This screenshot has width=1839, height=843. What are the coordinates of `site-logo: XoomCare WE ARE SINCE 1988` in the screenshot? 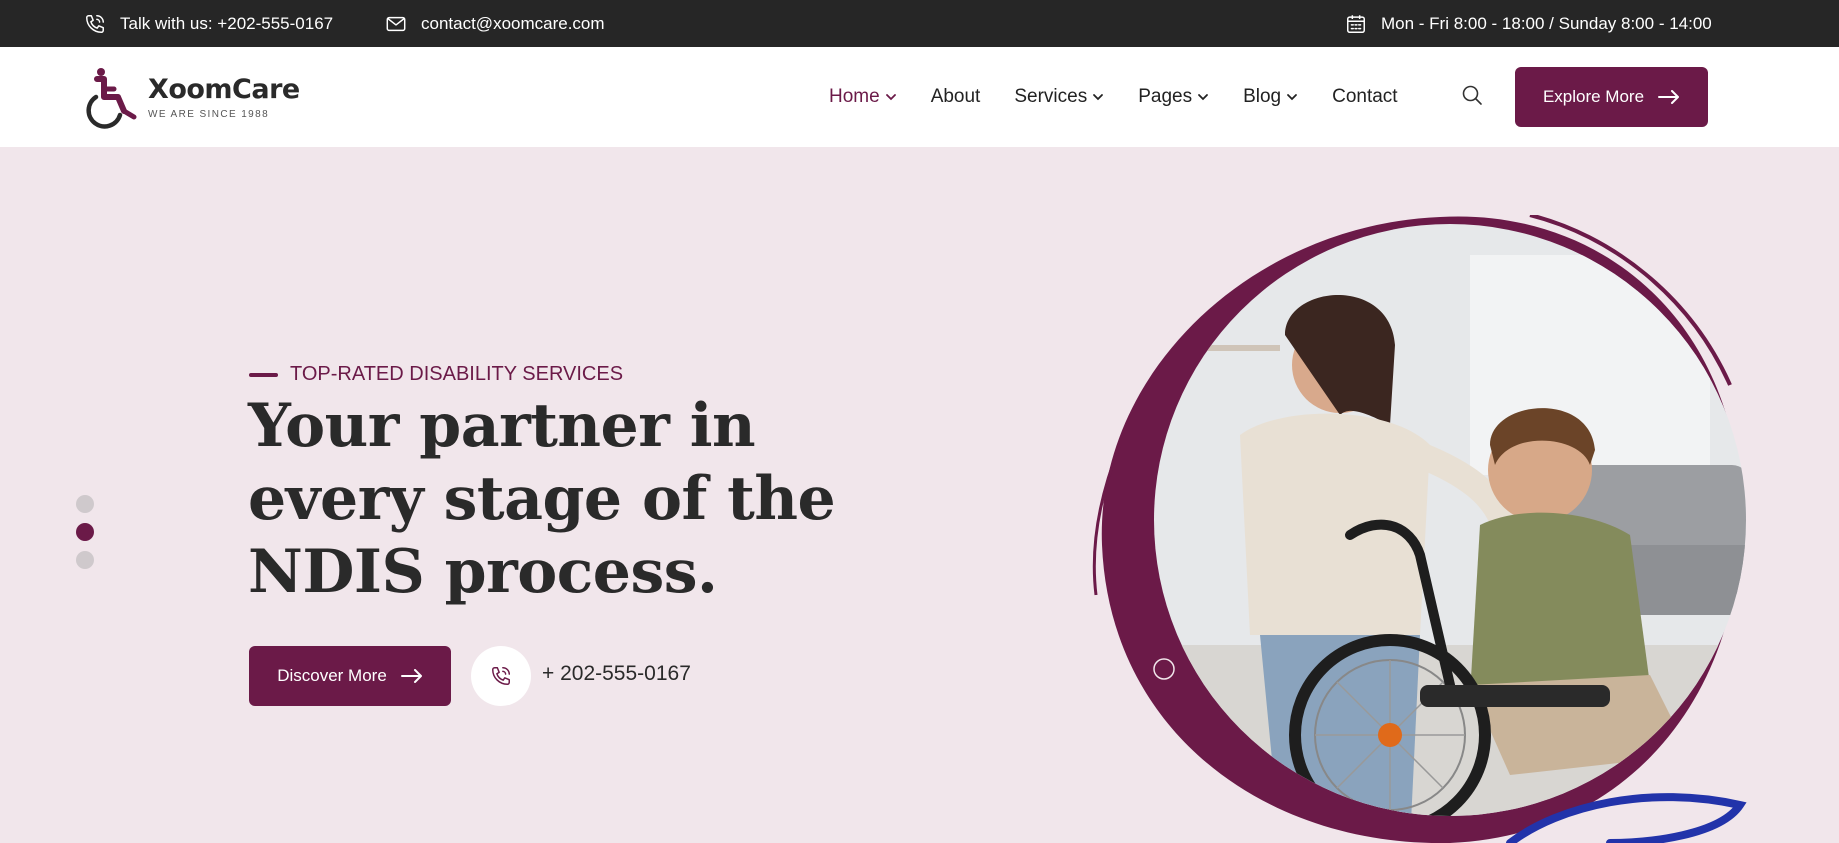 It's located at (192, 98).